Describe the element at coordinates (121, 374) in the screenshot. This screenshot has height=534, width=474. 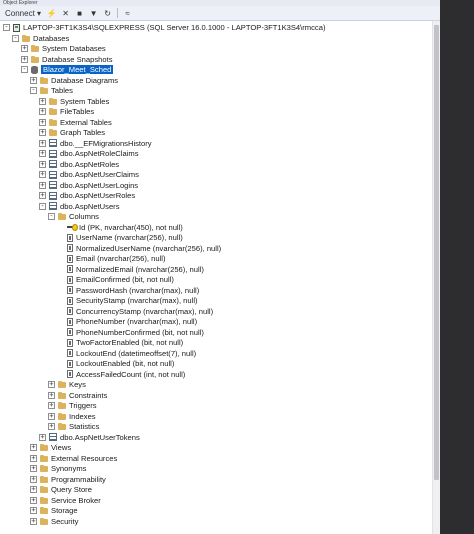
I see `tree-node: AccessFailedCount (int, not null)` at that location.